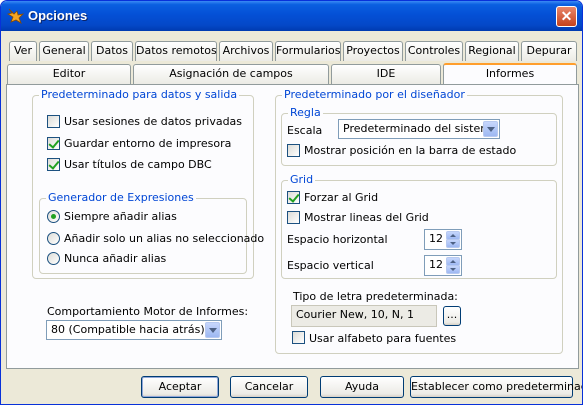 This screenshot has width=583, height=405. I want to click on unselected-alias-label: Añadir solo un alias no seleccionado, so click(164, 238).